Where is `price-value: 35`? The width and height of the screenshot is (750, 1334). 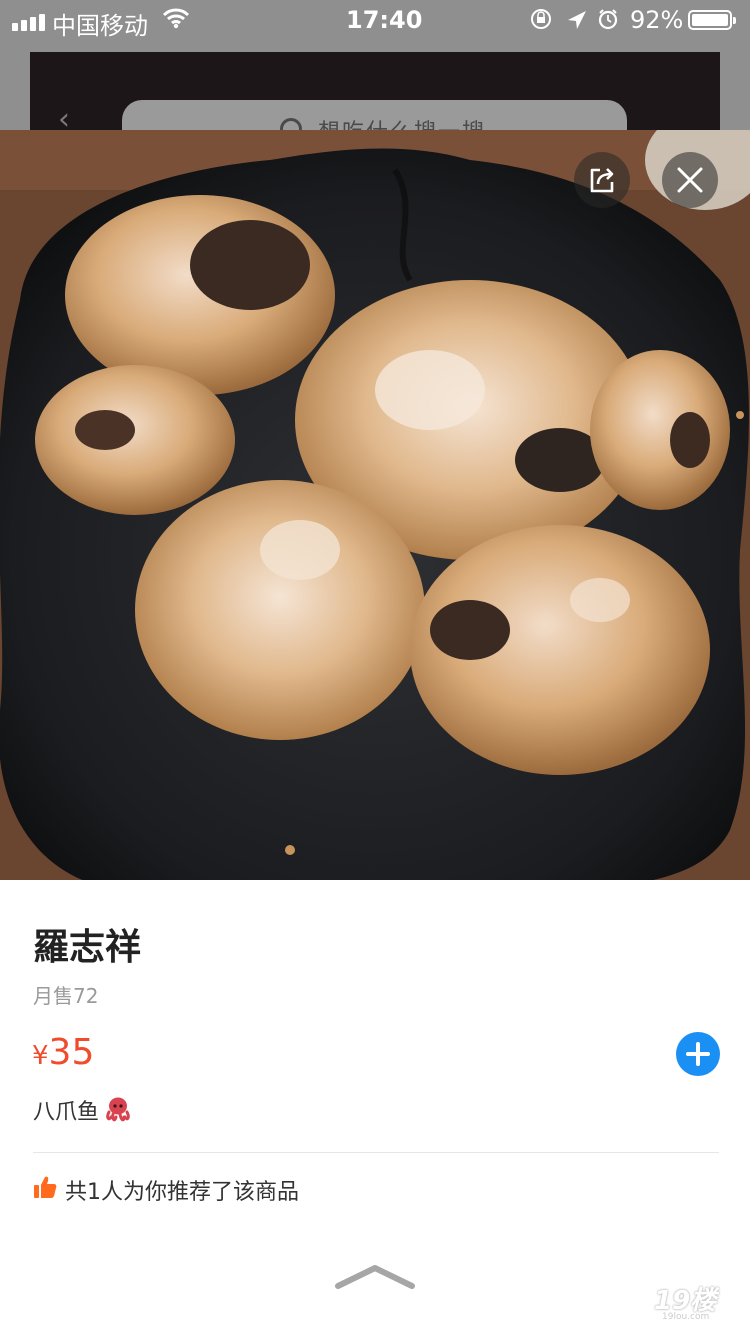
price-value: 35 is located at coordinates (71, 1052).